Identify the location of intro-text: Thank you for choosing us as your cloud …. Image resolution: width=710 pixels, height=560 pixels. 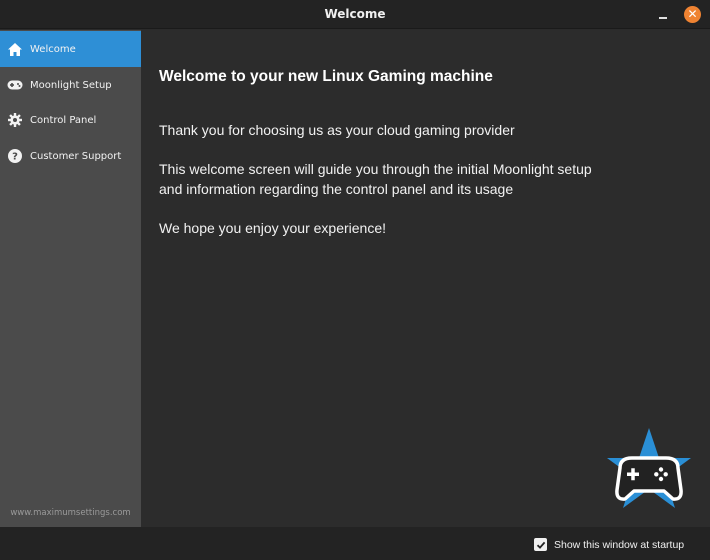
(337, 130).